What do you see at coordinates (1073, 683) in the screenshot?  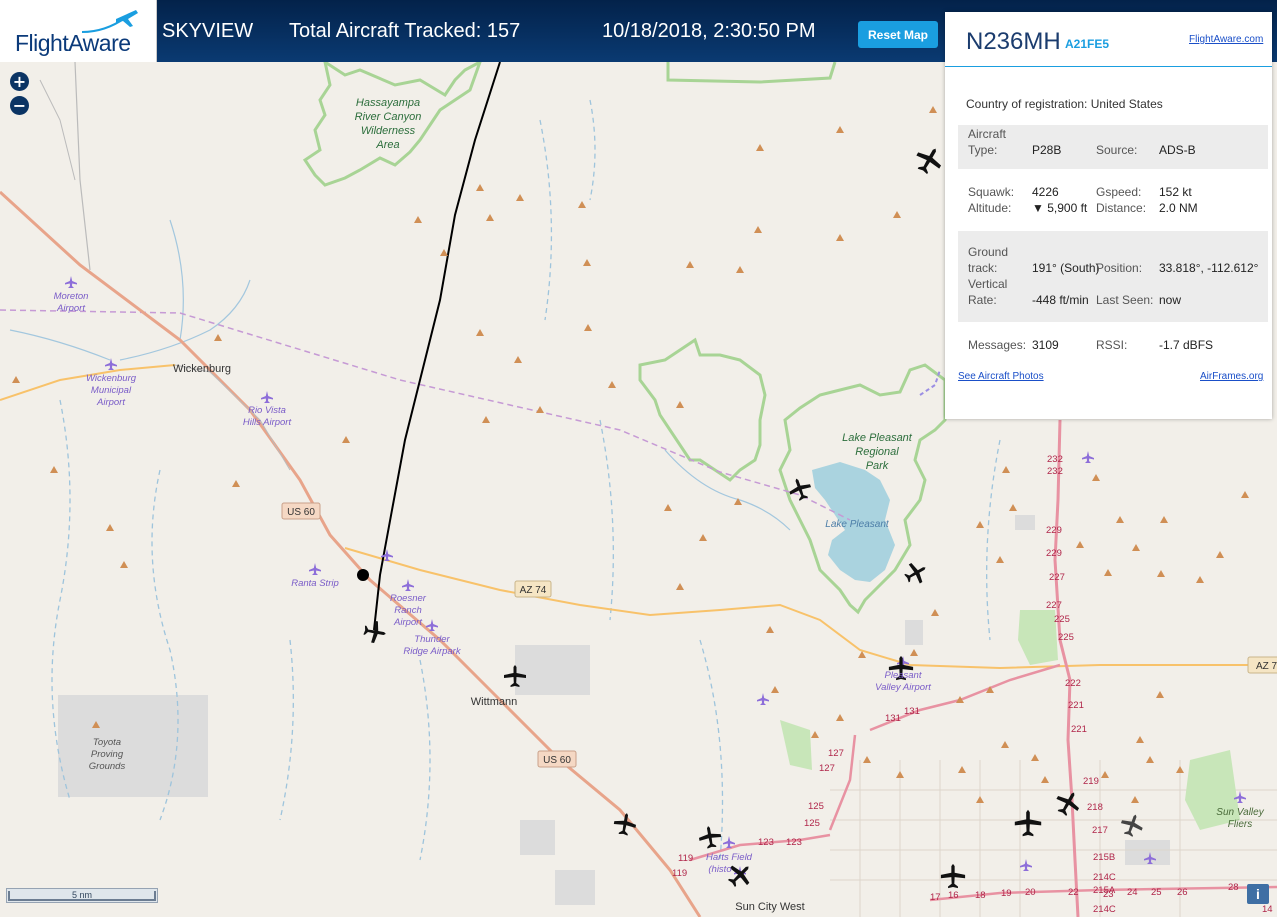 I see `road-number: 222` at bounding box center [1073, 683].